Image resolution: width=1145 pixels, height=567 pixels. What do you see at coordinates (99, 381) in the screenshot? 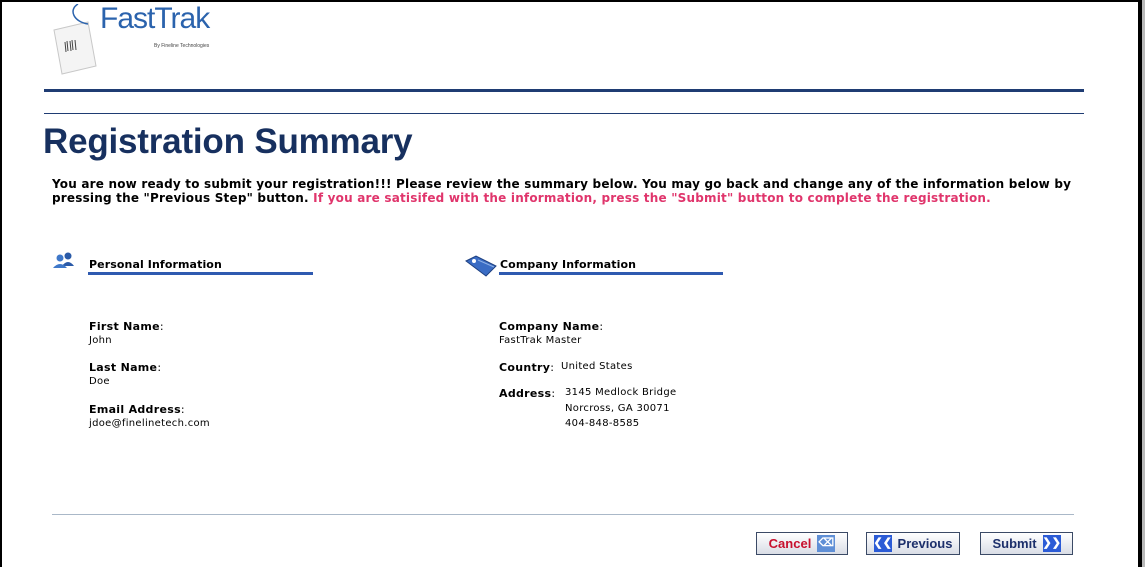
I see `last-name-value: Doe` at bounding box center [99, 381].